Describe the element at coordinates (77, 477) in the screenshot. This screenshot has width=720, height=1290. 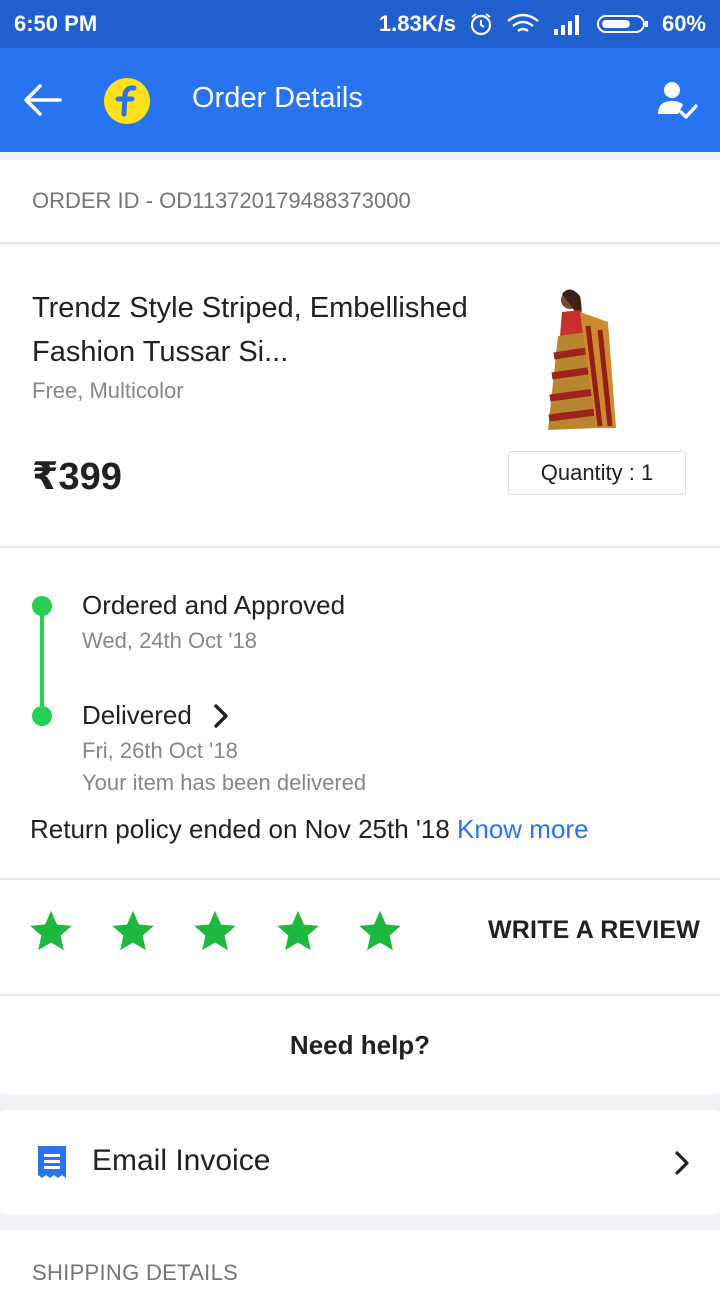
I see `product-price: ₹399` at that location.